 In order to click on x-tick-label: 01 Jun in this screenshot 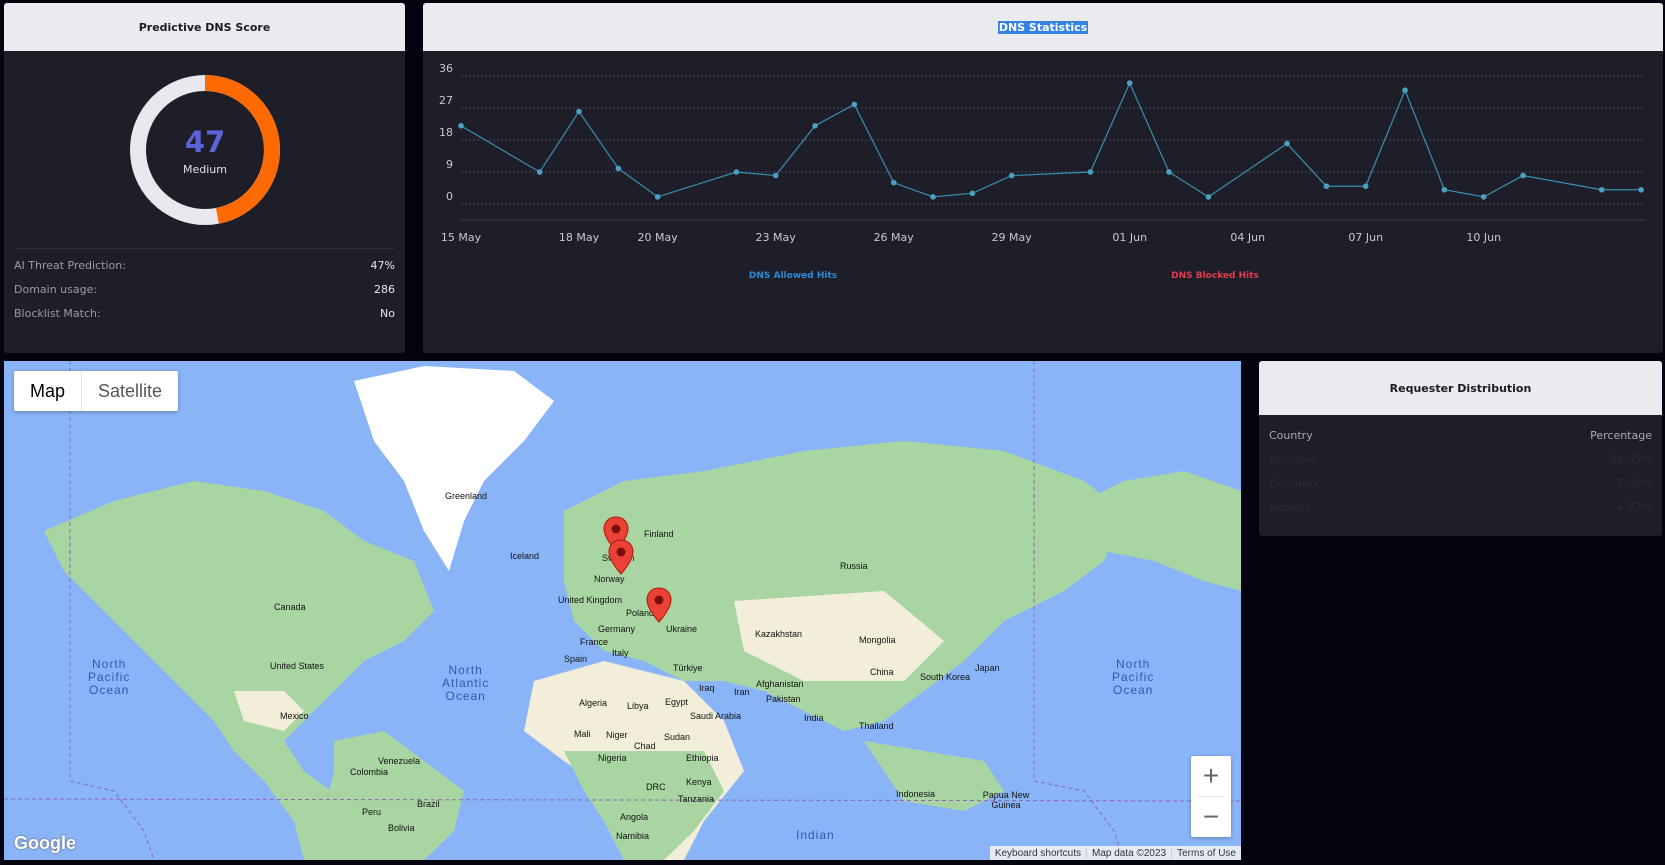, I will do `click(1129, 237)`.